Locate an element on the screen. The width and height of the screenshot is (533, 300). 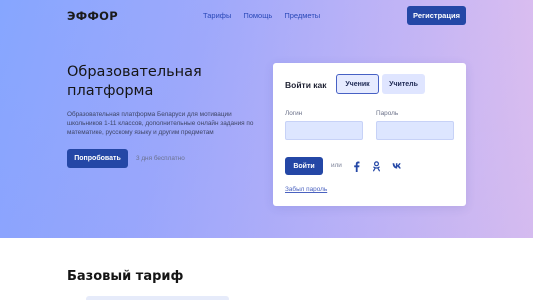
nav-item-tariffs: Тарифы is located at coordinates (217, 15).